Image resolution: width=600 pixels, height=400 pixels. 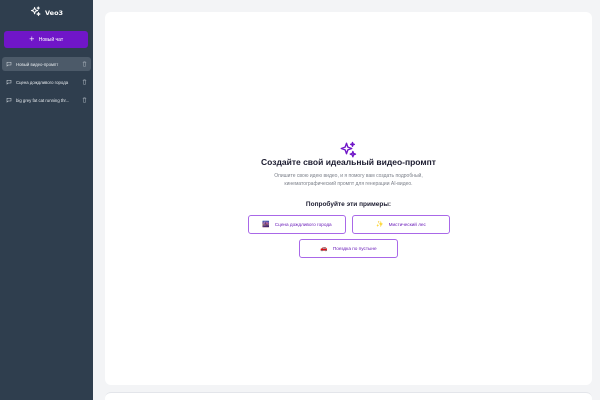 I want to click on sparkle-logo-icon, so click(x=35, y=13).